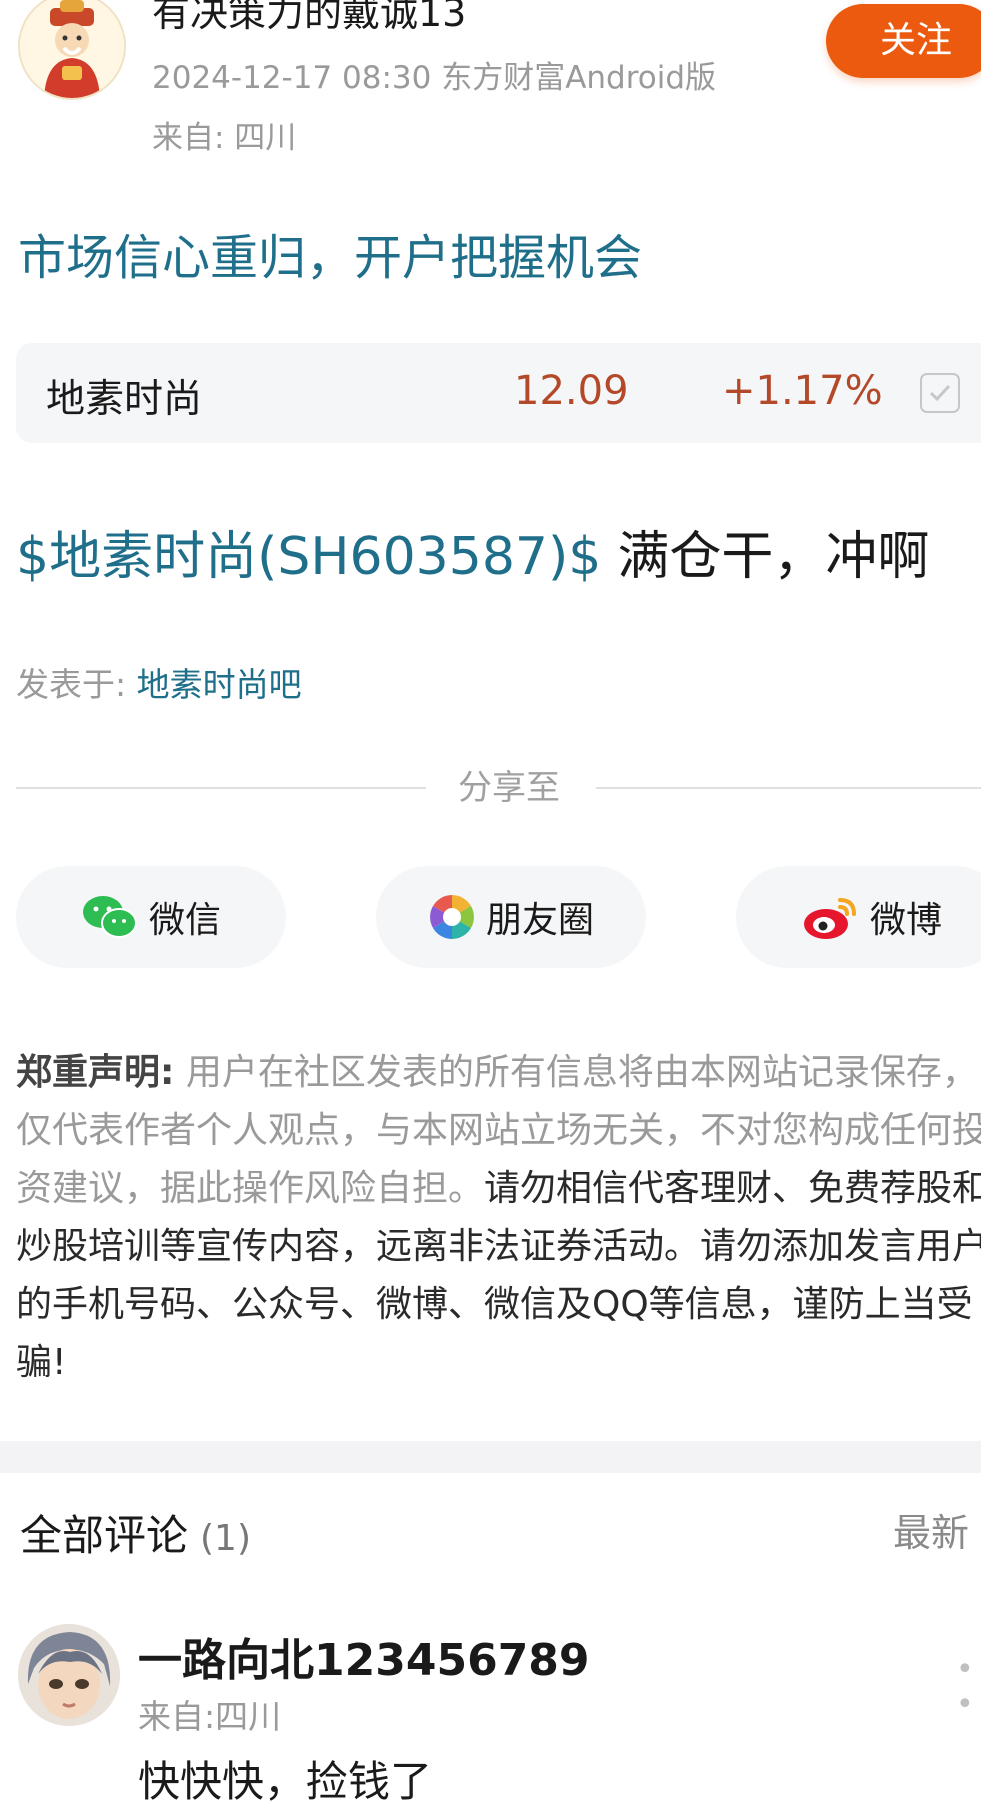  What do you see at coordinates (124, 396) in the screenshot?
I see `stock-name: 地素时尚` at bounding box center [124, 396].